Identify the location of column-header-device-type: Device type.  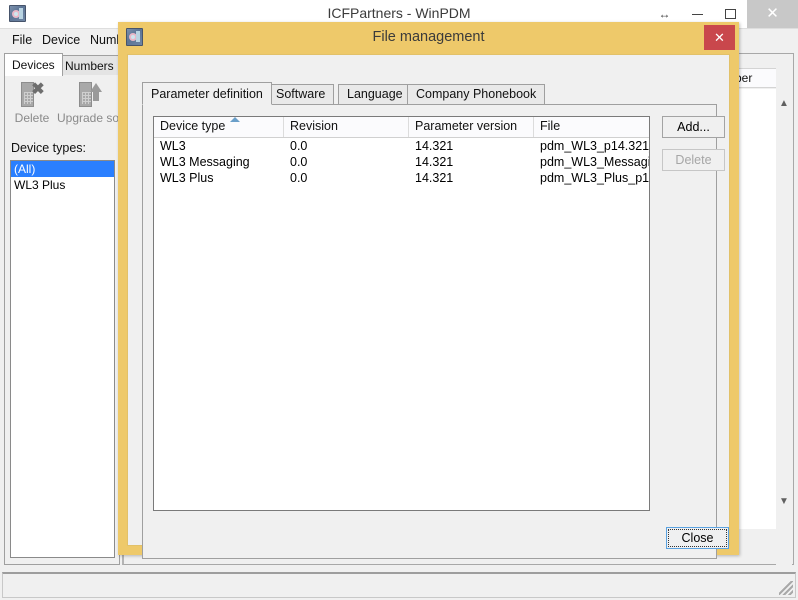
(219, 127).